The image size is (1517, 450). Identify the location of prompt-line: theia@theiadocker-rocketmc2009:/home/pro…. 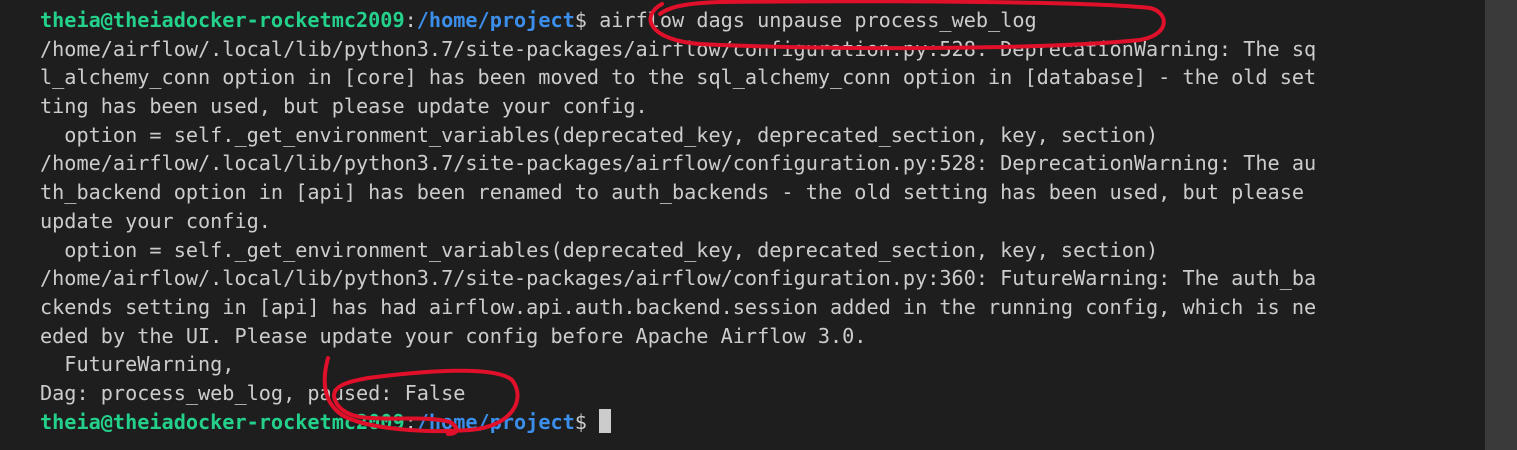
(778, 422).